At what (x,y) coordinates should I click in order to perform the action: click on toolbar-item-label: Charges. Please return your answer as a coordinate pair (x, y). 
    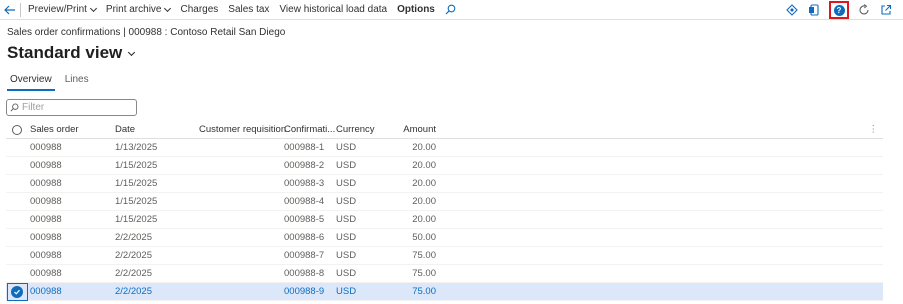
    Looking at the image, I should click on (199, 9).